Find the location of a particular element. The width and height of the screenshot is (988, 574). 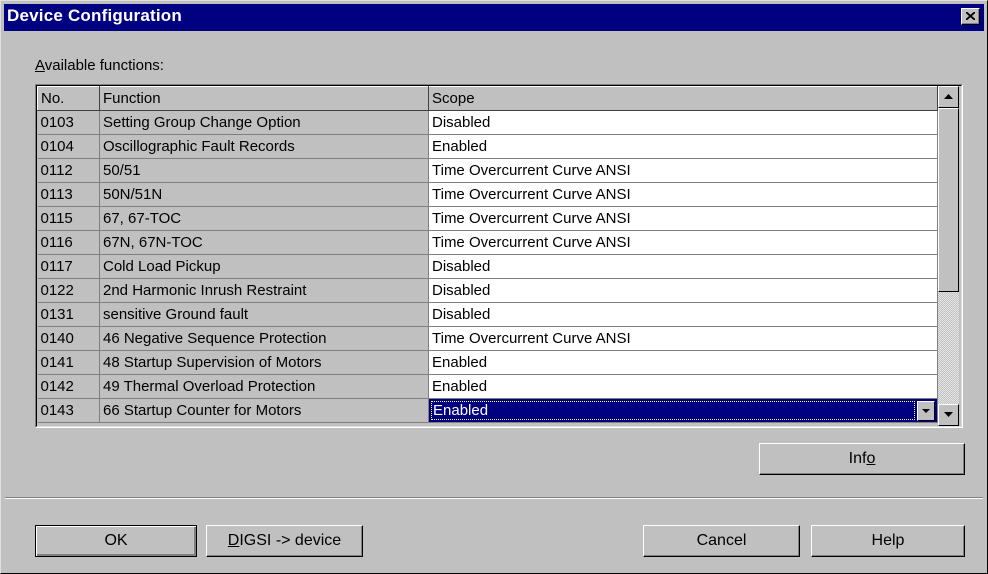

info-button: Info is located at coordinates (862, 459).